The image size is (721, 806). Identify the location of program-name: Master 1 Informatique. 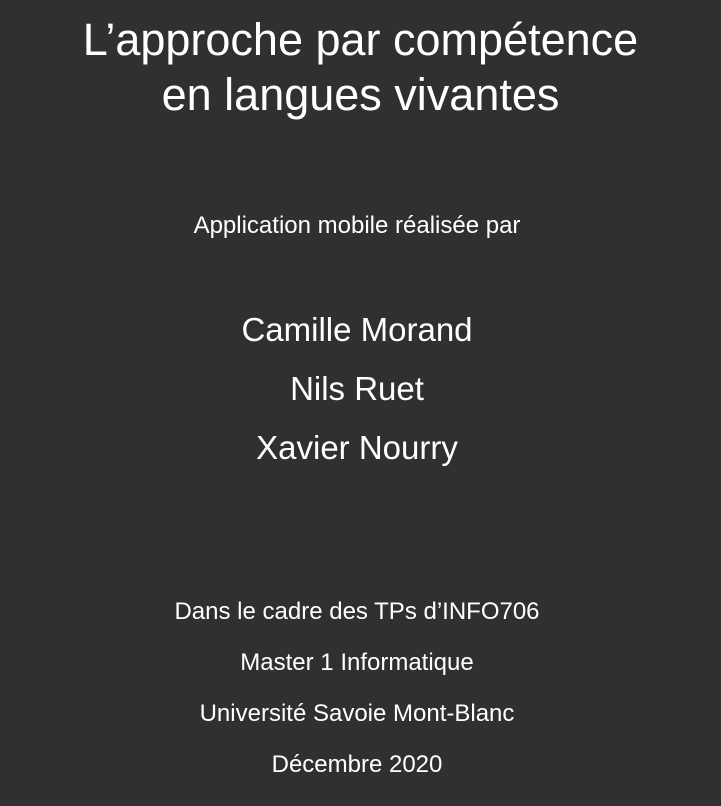
(357, 662).